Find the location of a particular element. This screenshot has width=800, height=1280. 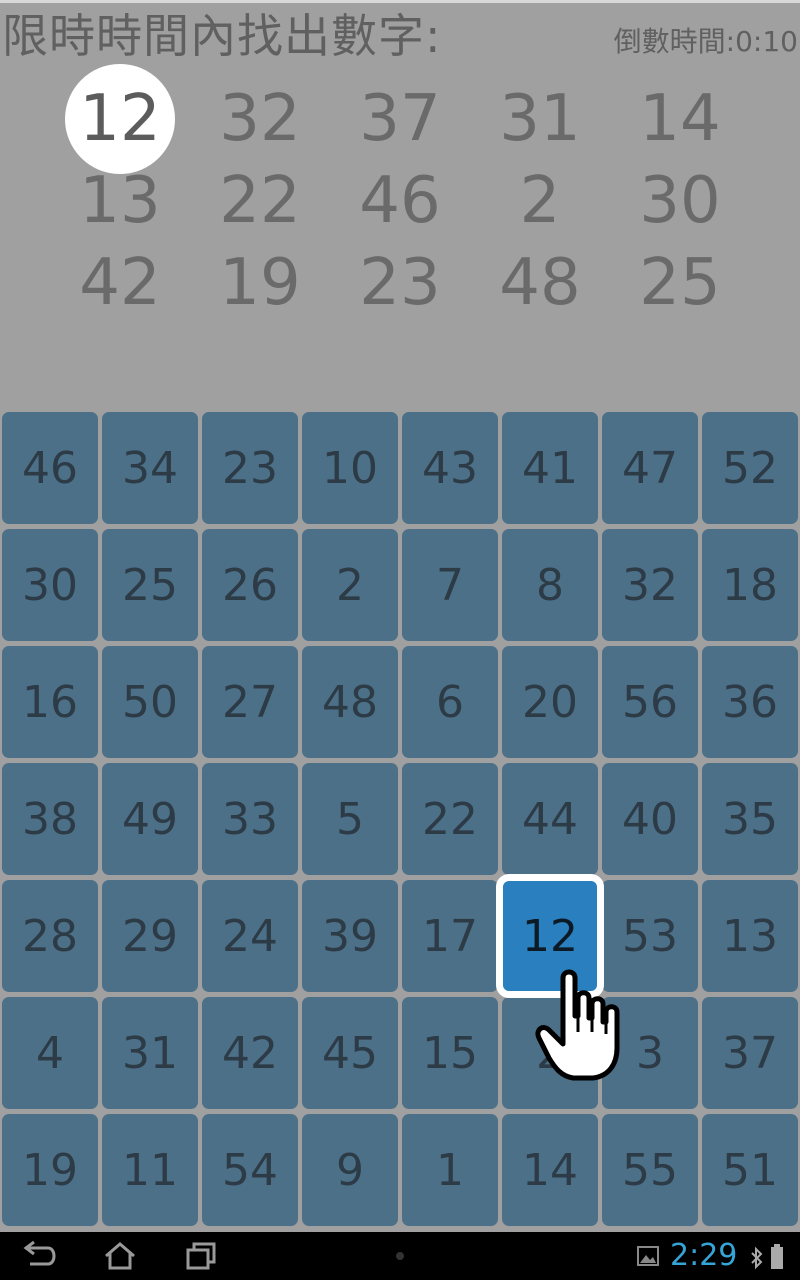

target-number: 32 is located at coordinates (260, 119).